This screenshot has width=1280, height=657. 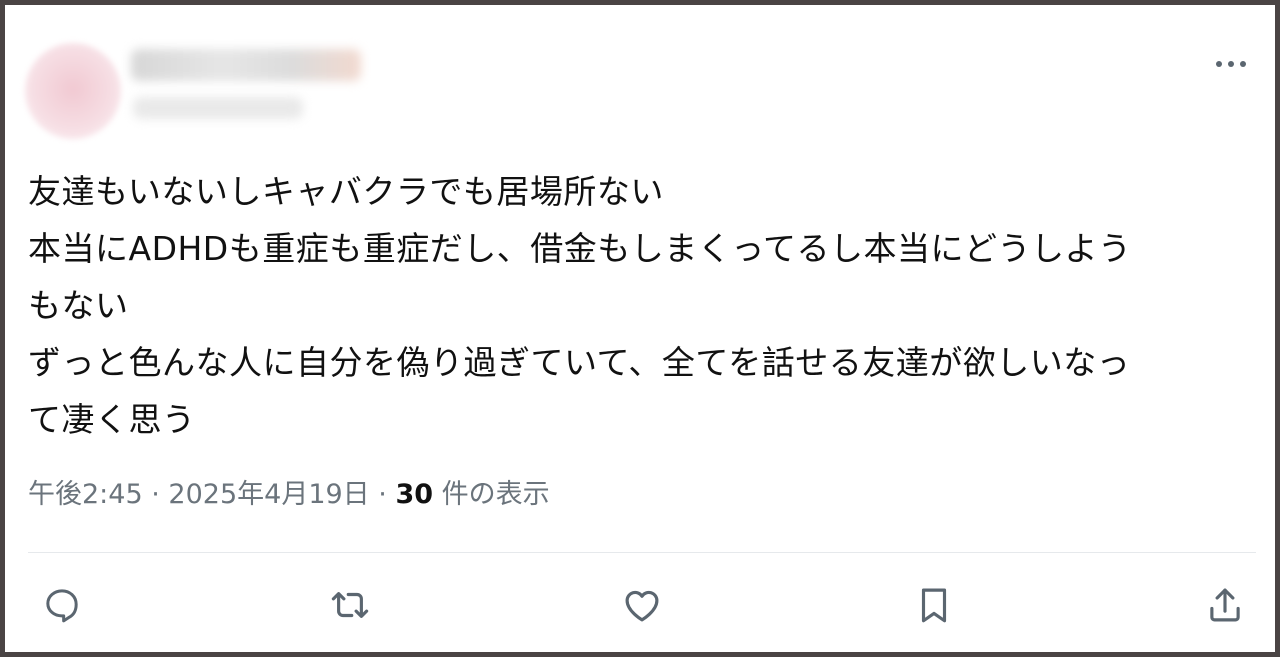 I want to click on retweet-button, so click(x=350, y=605).